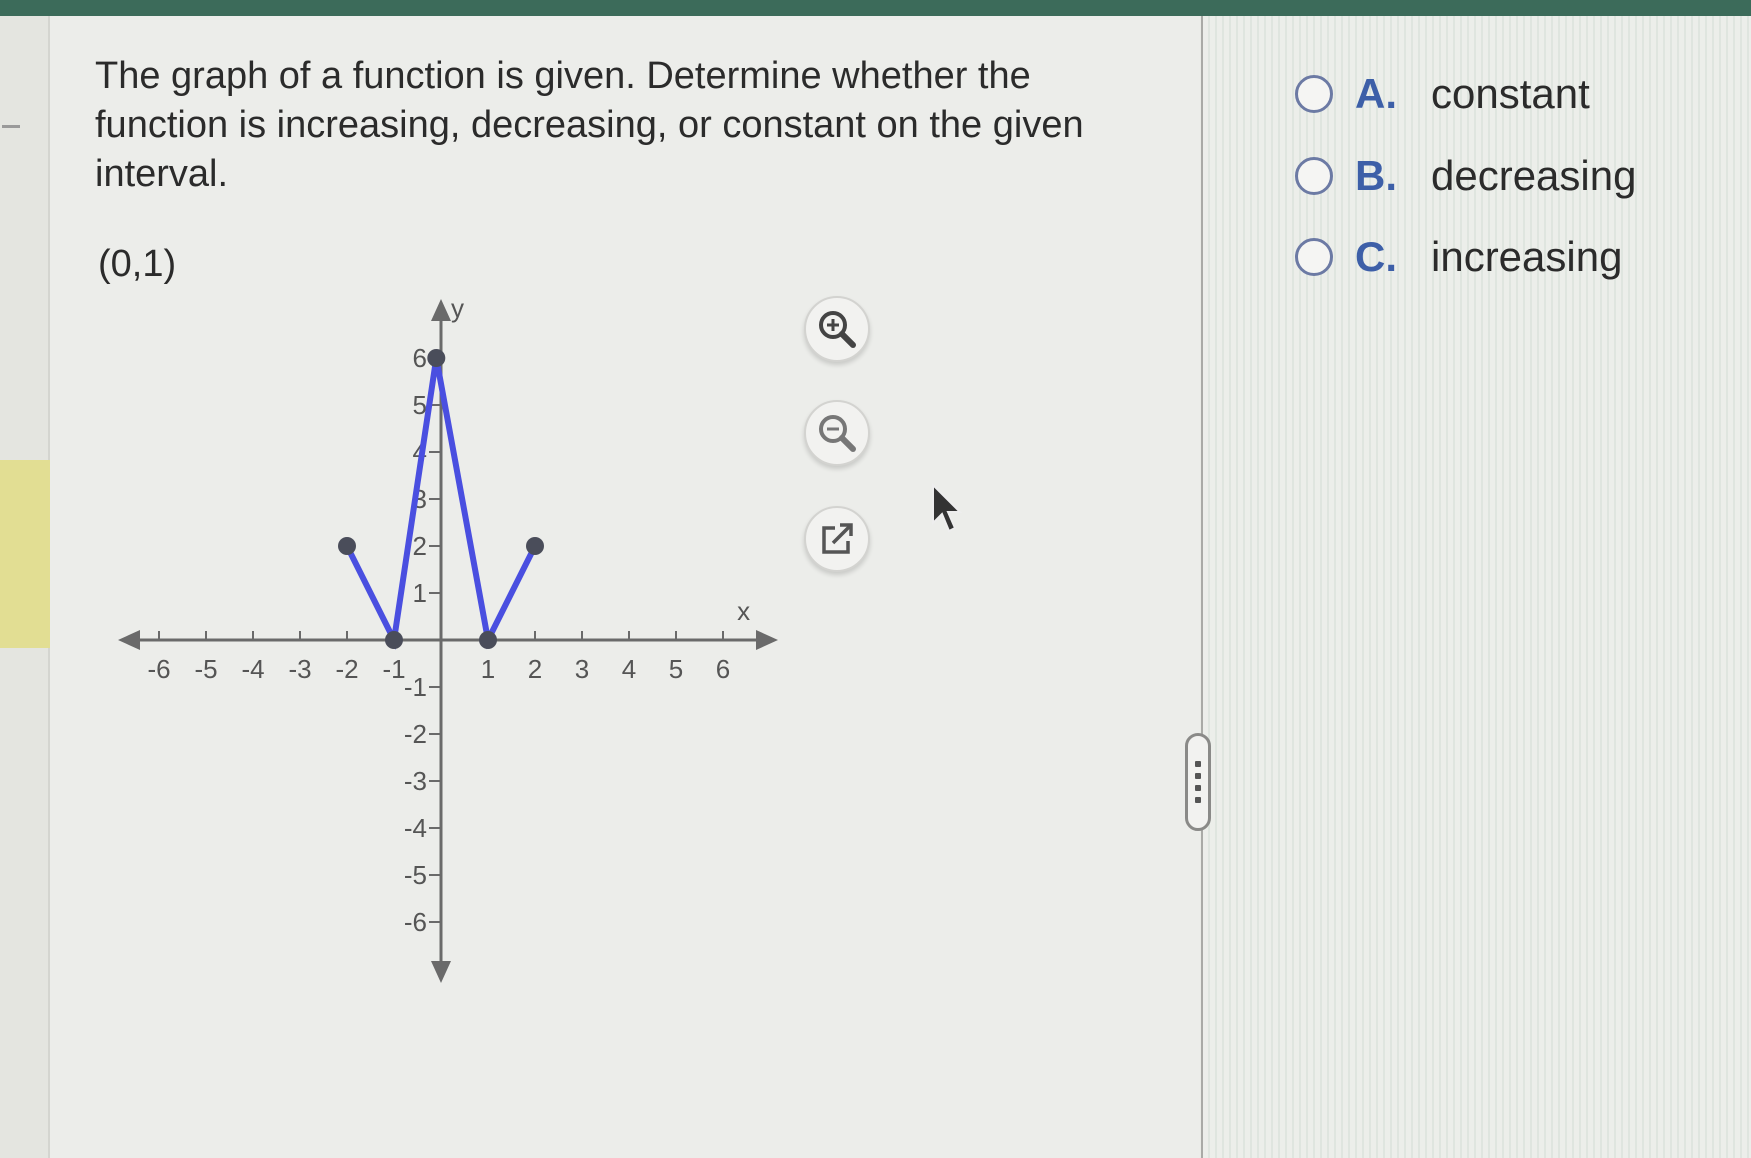  Describe the element at coordinates (299, 669) in the screenshot. I see `x-tick-label: -3` at that location.